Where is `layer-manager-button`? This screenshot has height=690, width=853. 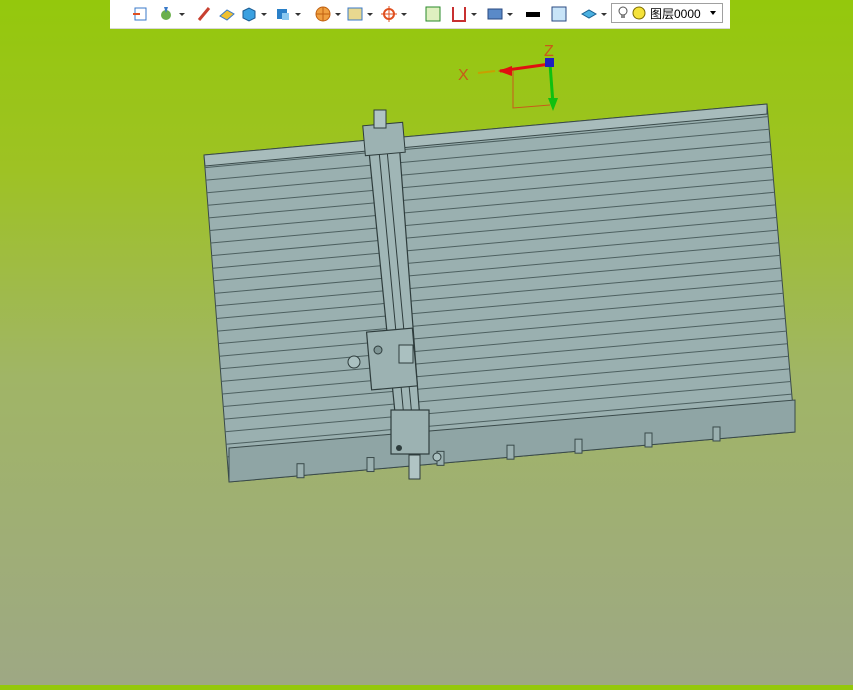
layer-manager-button is located at coordinates (593, 14).